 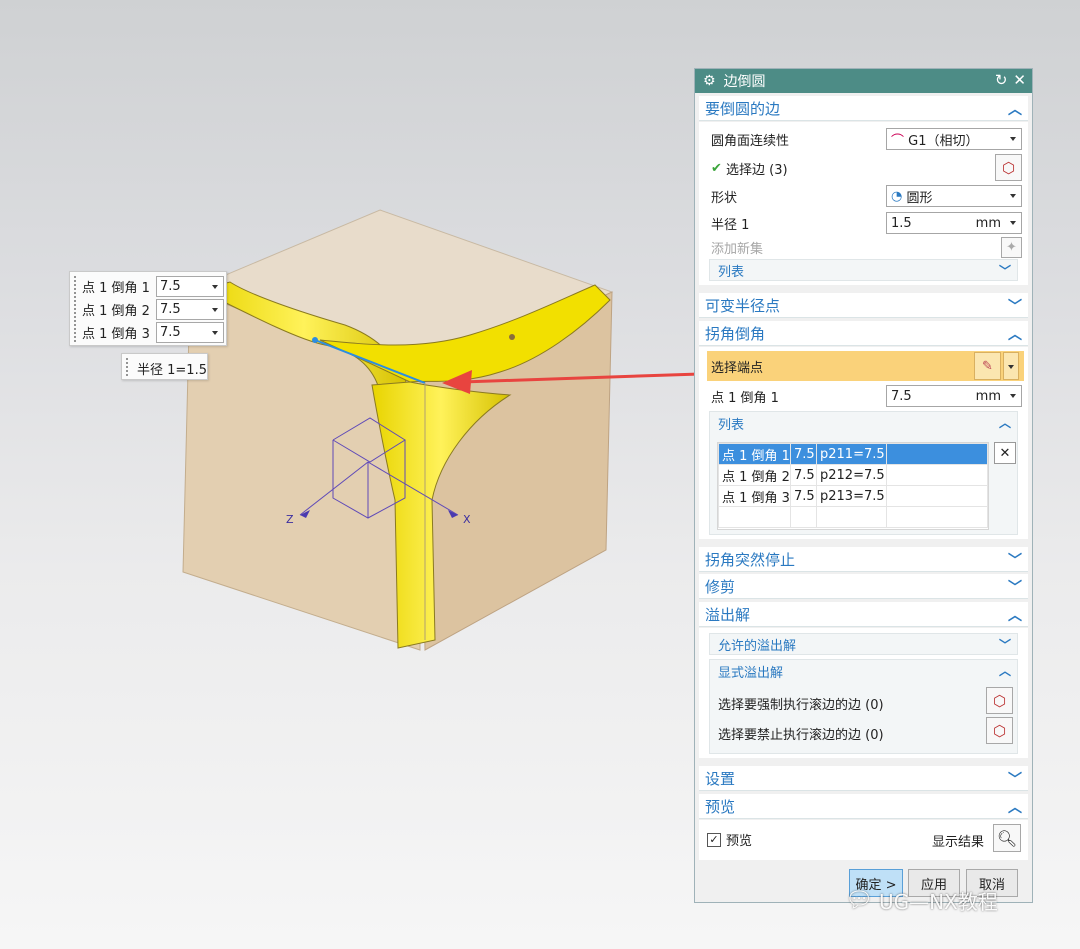 I want to click on section-overflow-header: 溢出解 ︿, so click(x=863, y=614).